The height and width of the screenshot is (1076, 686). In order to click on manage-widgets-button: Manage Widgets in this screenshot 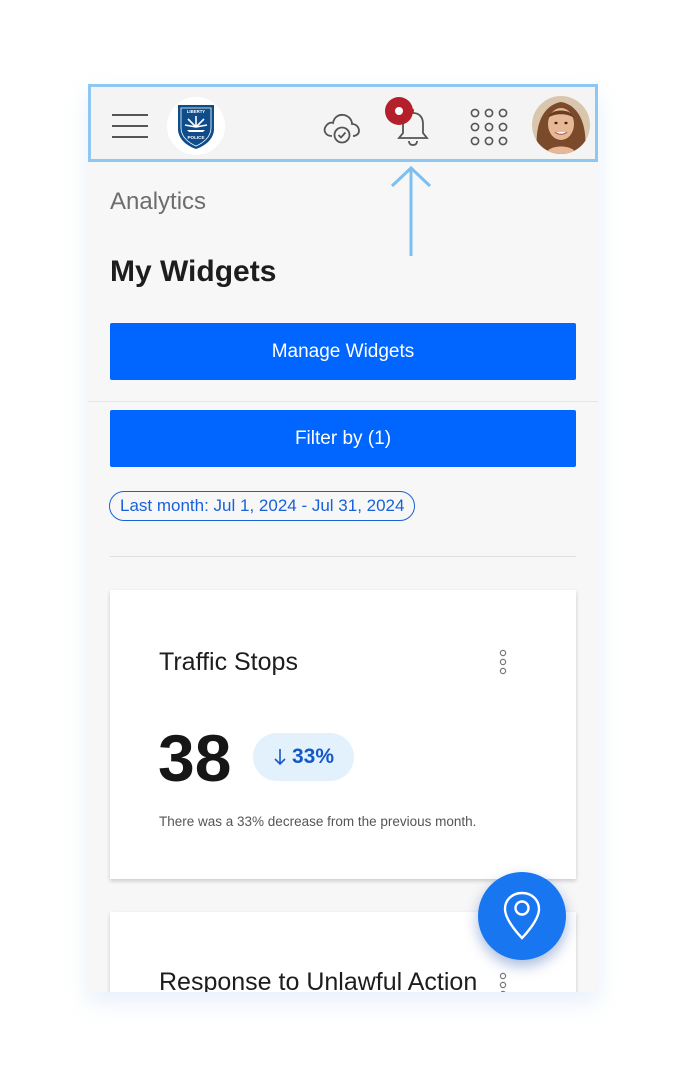, I will do `click(343, 351)`.